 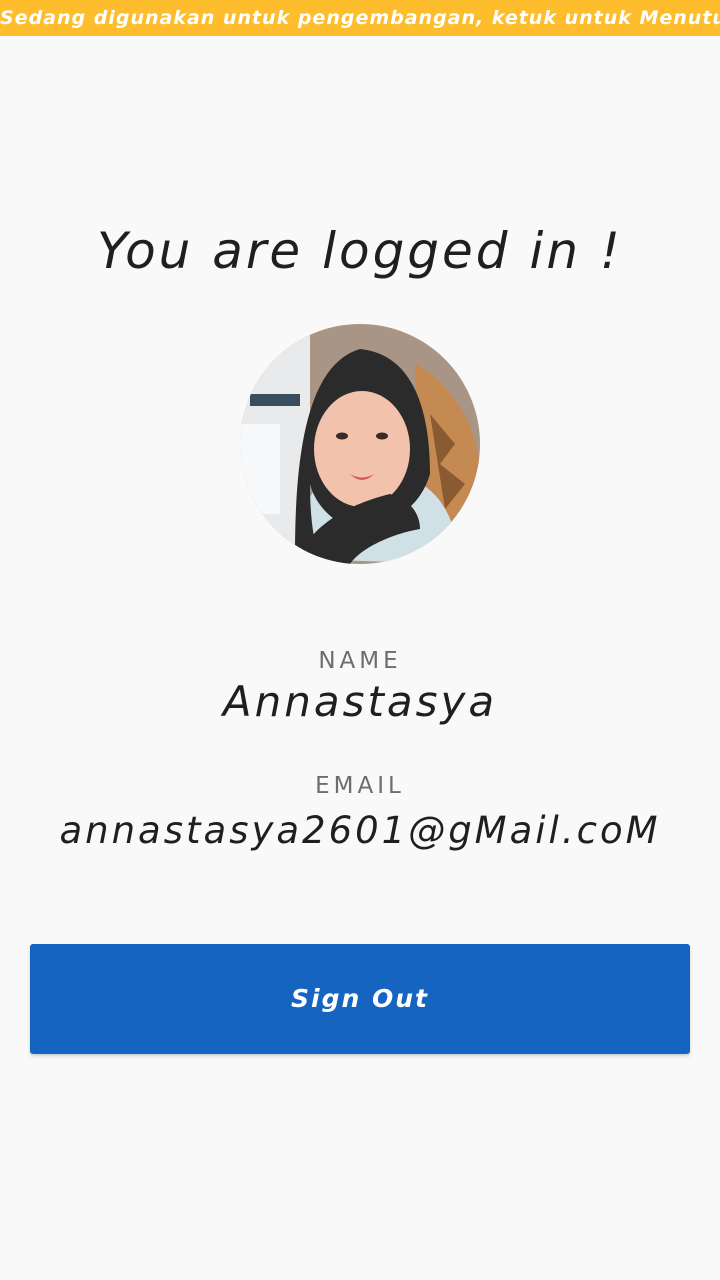 What do you see at coordinates (360, 786) in the screenshot?
I see `email-label: EMAIL` at bounding box center [360, 786].